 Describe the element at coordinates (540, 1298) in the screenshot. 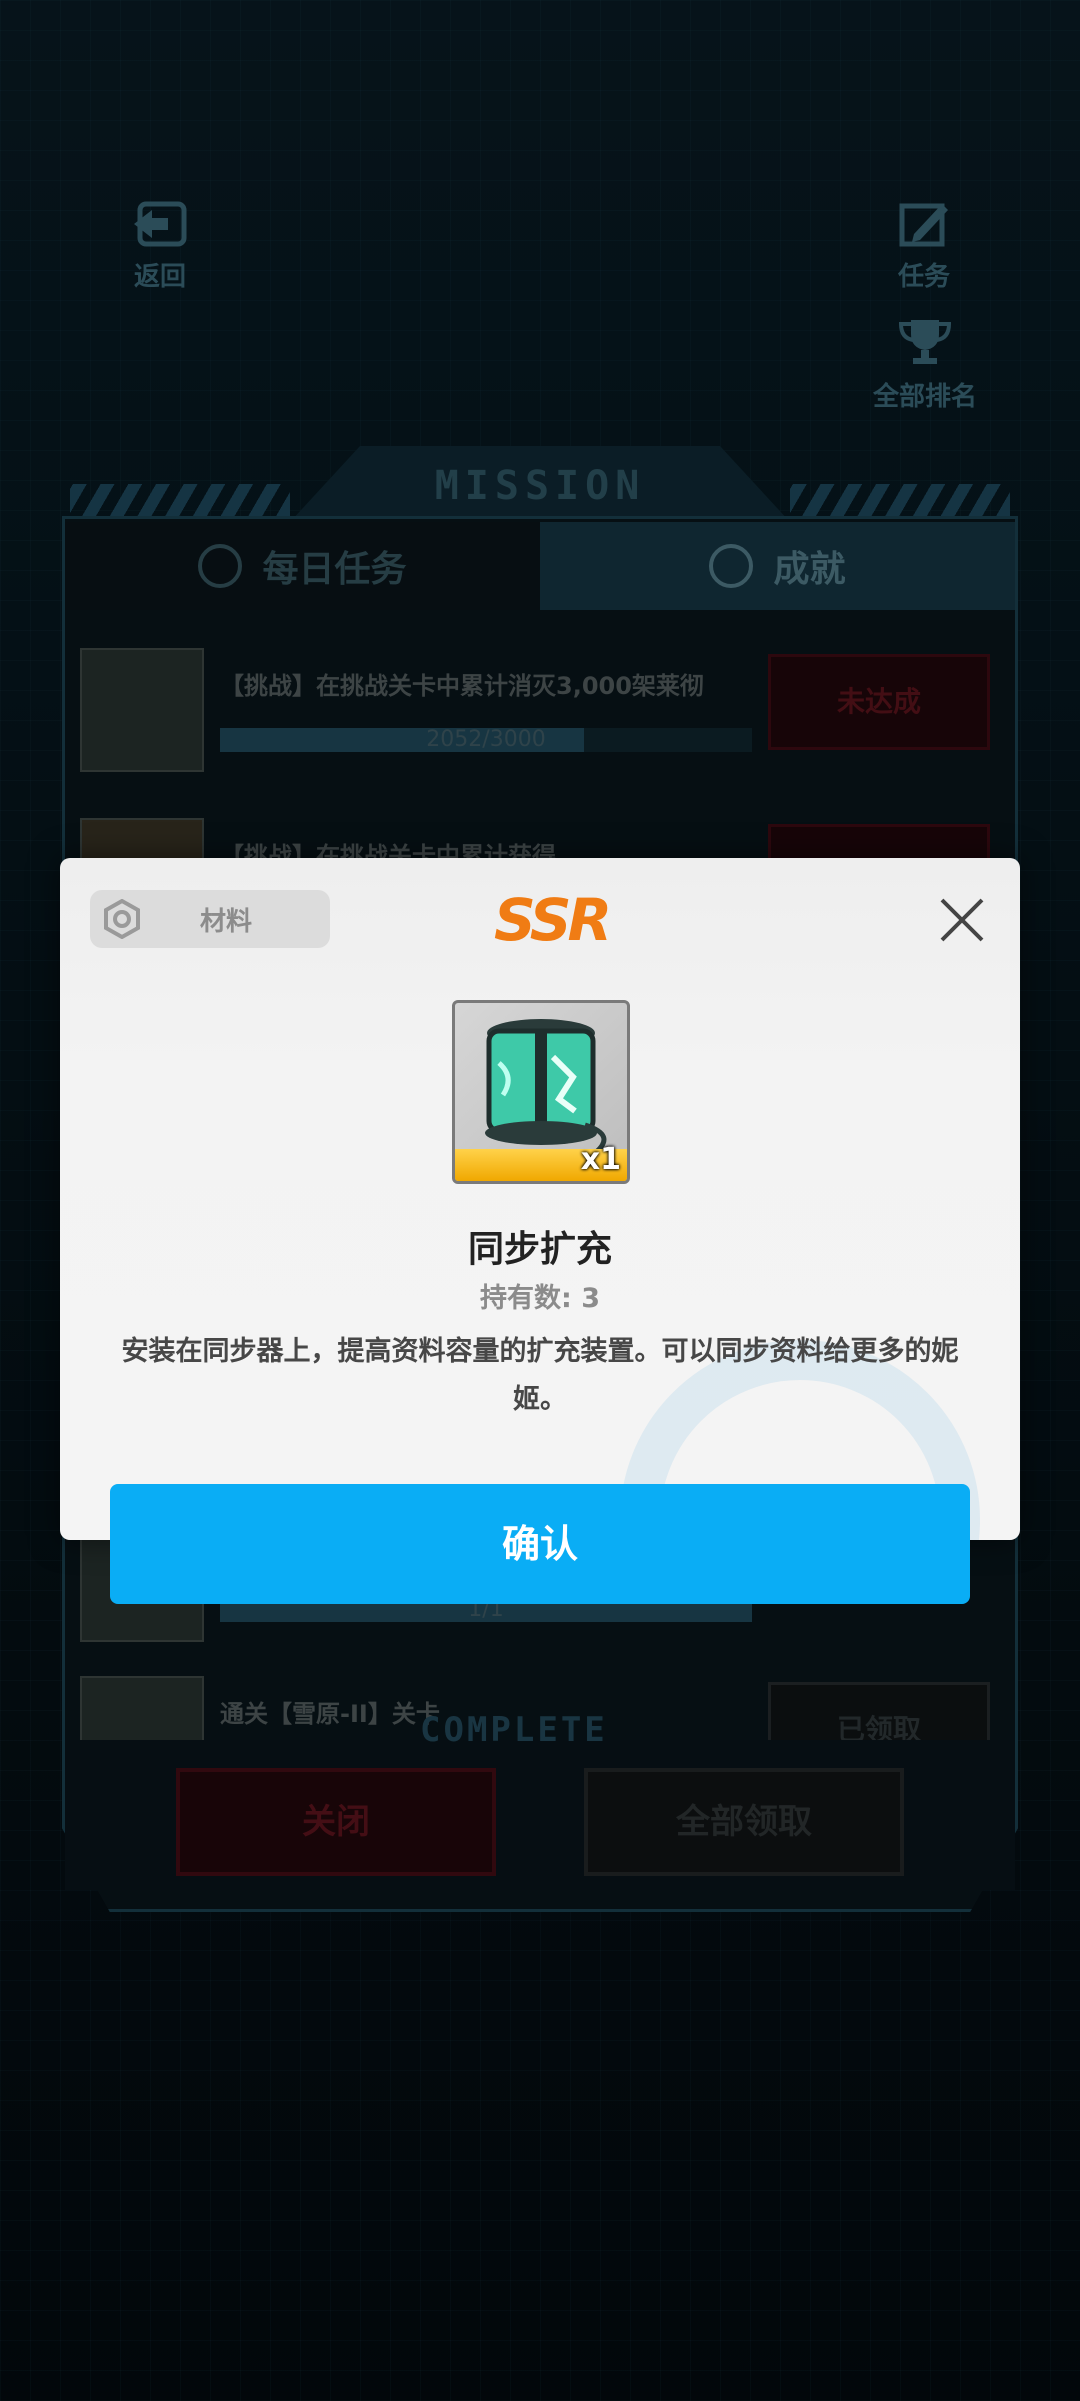

I see `owned-count: 持有数: 3` at that location.